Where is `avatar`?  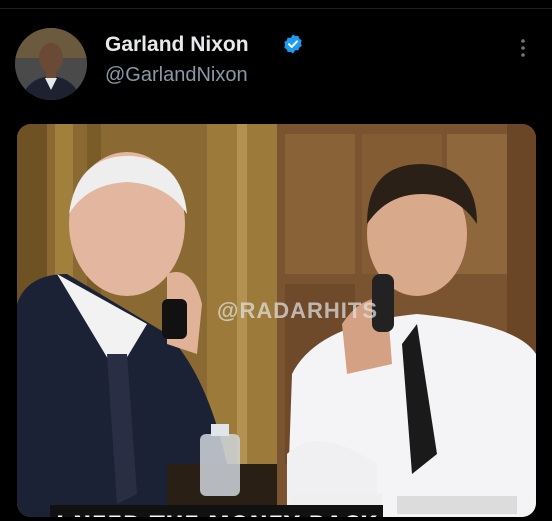 avatar is located at coordinates (51, 64).